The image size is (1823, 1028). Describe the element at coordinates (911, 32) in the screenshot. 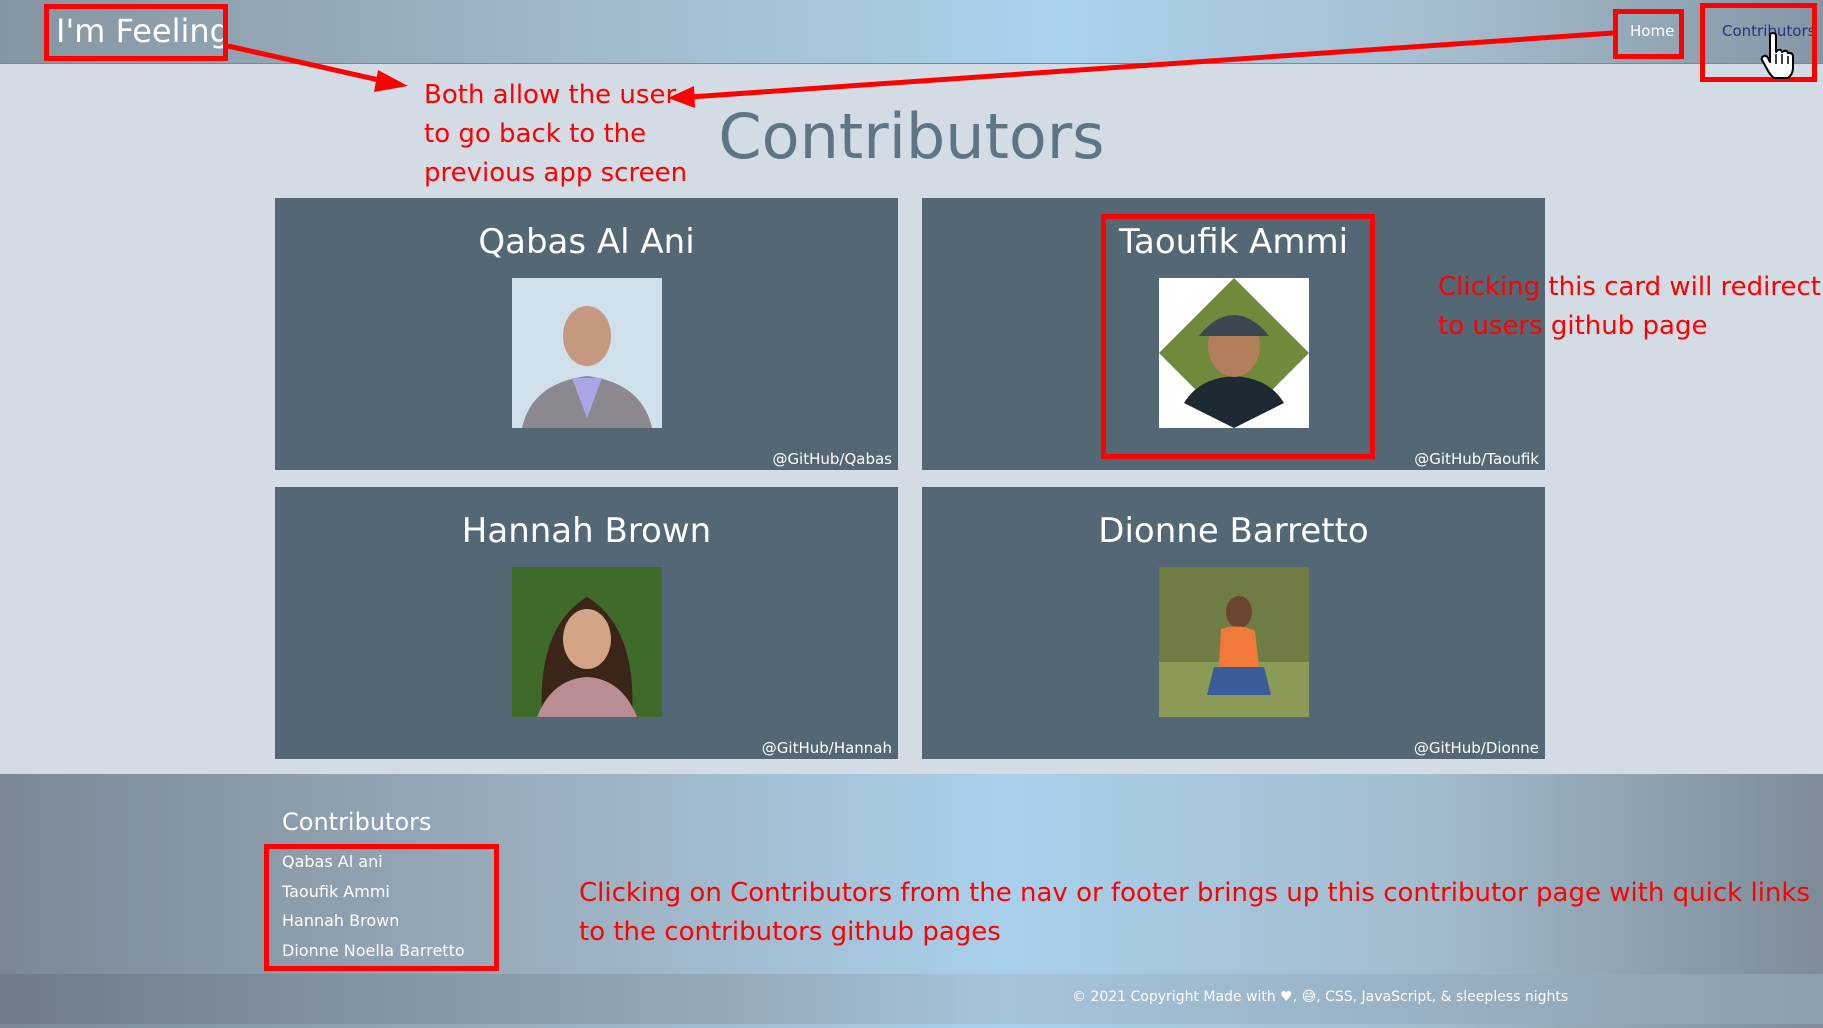

I see `navbar: I'm Feeling Home Contributors` at that location.